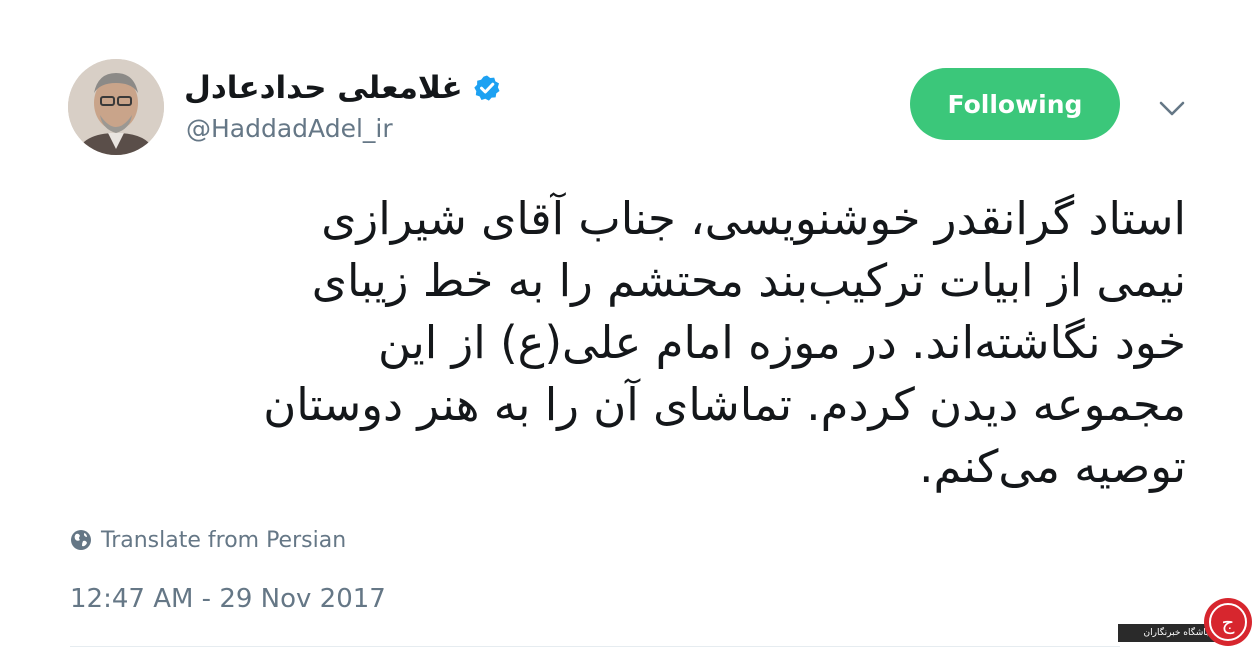 The image size is (1256, 650). What do you see at coordinates (81, 540) in the screenshot?
I see `globe-icon` at bounding box center [81, 540].